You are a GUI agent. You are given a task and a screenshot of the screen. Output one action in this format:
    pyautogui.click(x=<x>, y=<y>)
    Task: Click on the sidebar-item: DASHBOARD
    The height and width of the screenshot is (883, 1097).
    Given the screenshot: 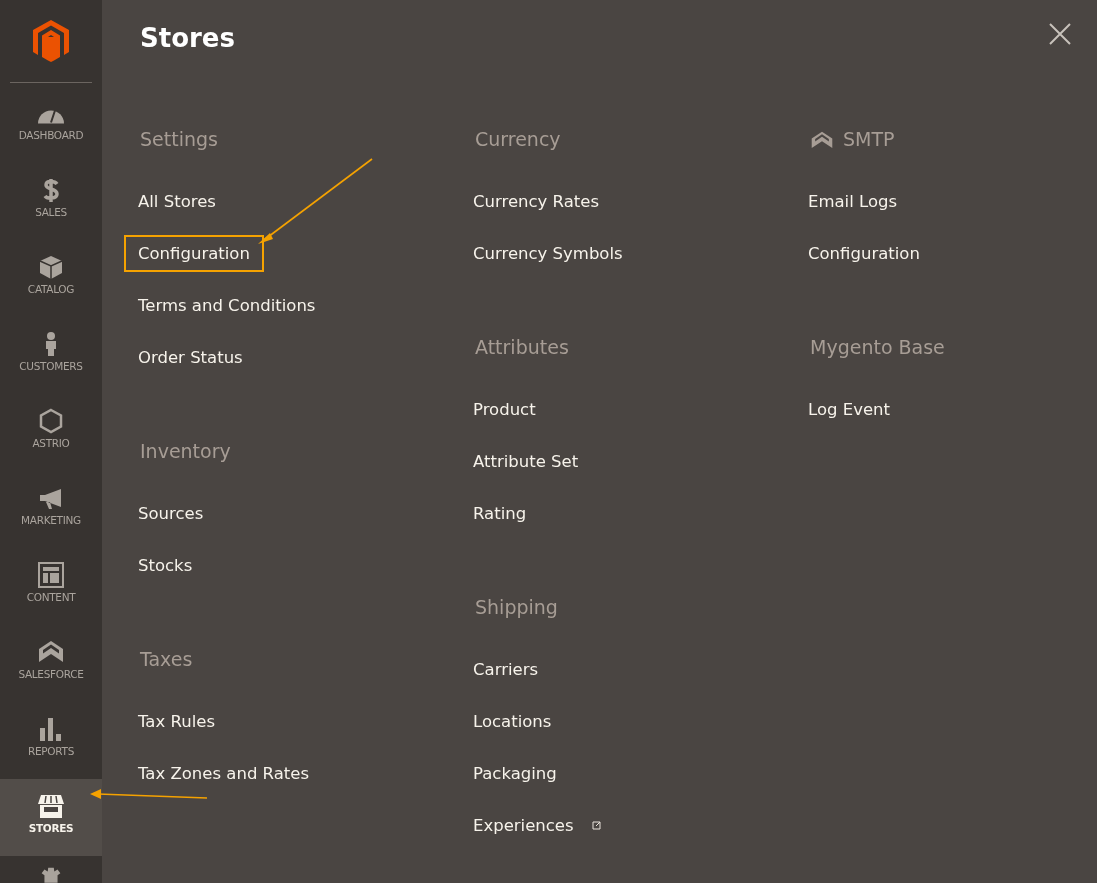 What is the action you would take?
    pyautogui.click(x=51, y=125)
    